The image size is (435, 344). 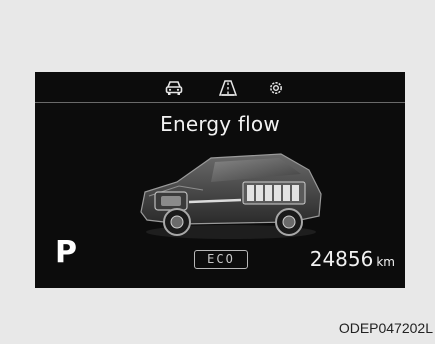 I want to click on screen-title: Energy flow, so click(x=220, y=124).